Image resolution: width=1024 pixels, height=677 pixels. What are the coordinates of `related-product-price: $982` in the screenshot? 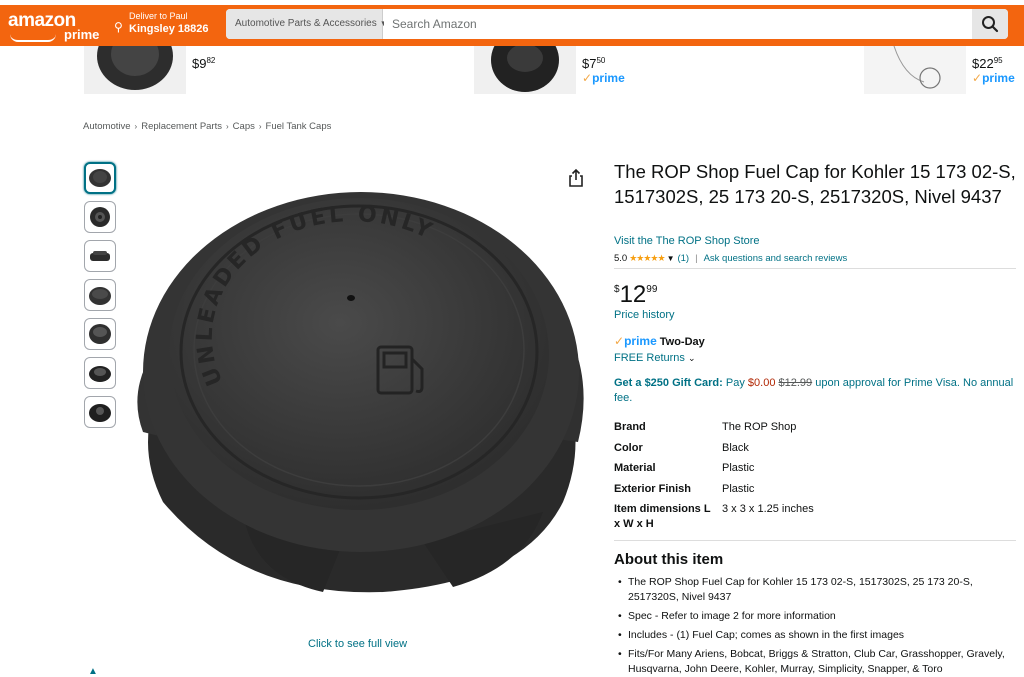 It's located at (204, 63).